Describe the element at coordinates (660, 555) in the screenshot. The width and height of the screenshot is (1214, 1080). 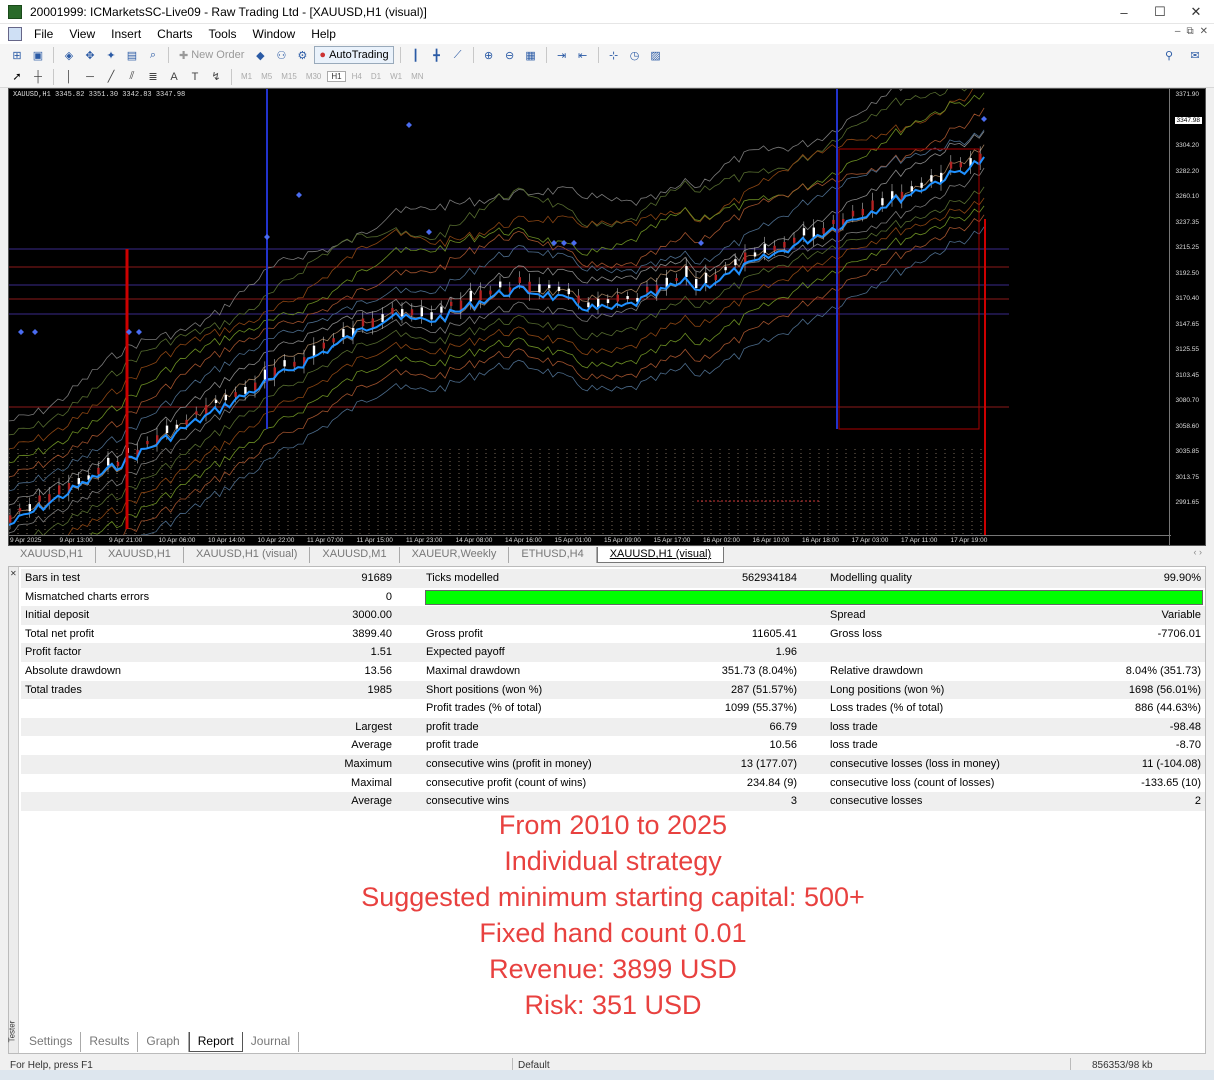
I see `chart-tab-active: XAUUSD,H1 (visual)` at that location.